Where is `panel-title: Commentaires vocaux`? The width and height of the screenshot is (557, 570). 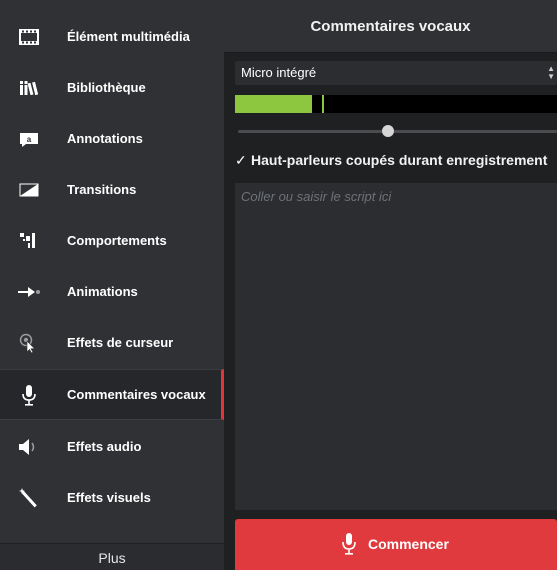 panel-title: Commentaires vocaux is located at coordinates (390, 26).